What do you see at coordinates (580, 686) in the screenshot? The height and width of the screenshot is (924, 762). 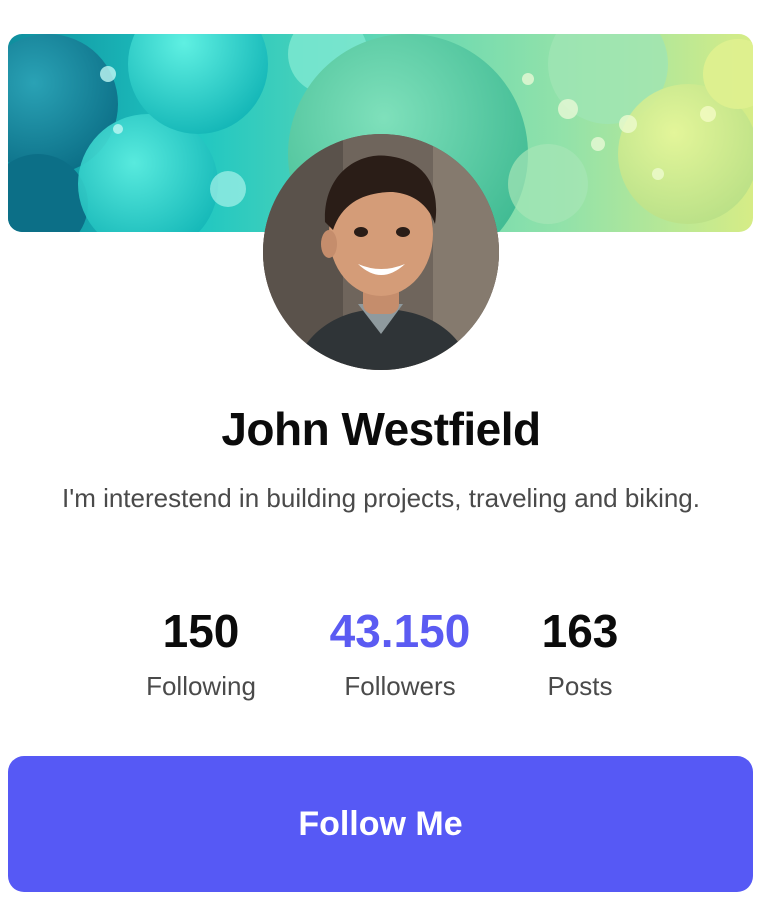 I see `stat-label: Posts` at bounding box center [580, 686].